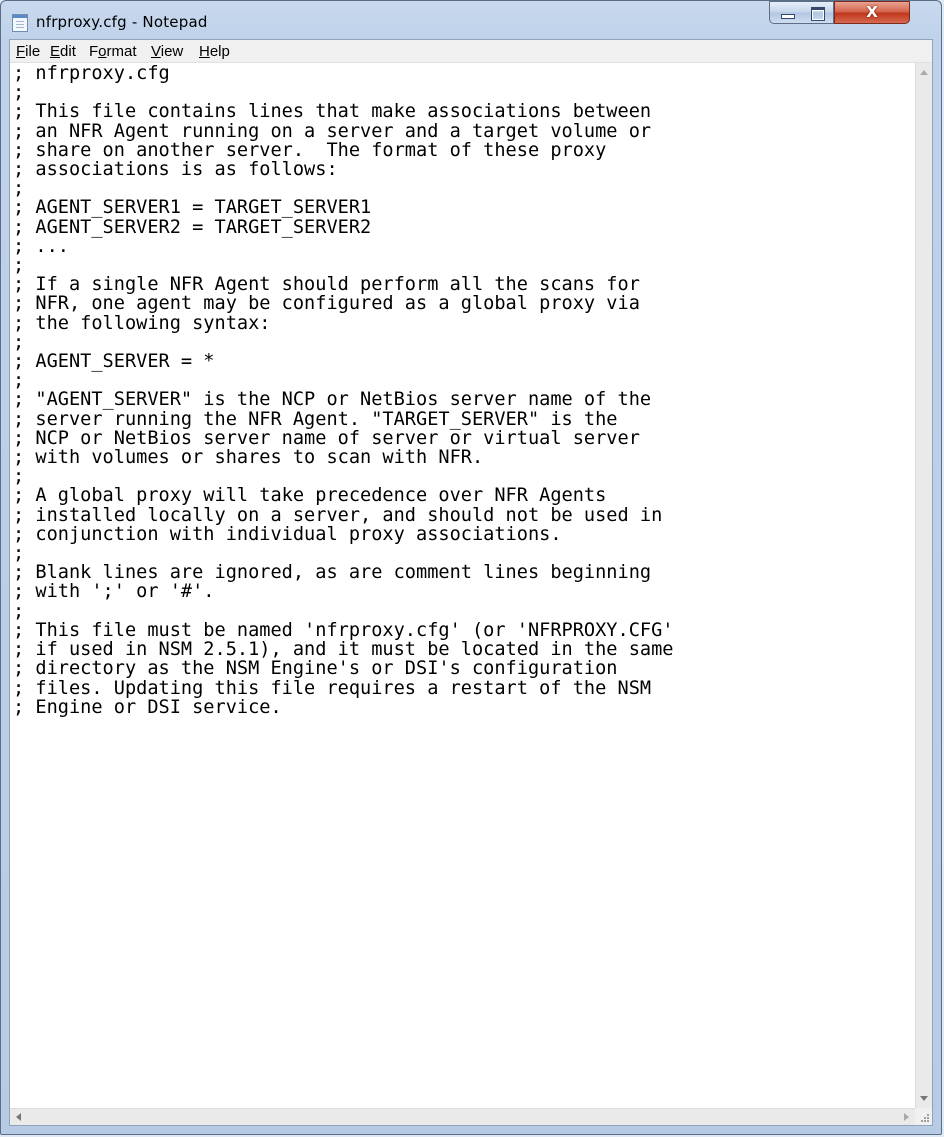 This screenshot has height=1137, width=944. I want to click on menu-file: File, so click(28, 51).